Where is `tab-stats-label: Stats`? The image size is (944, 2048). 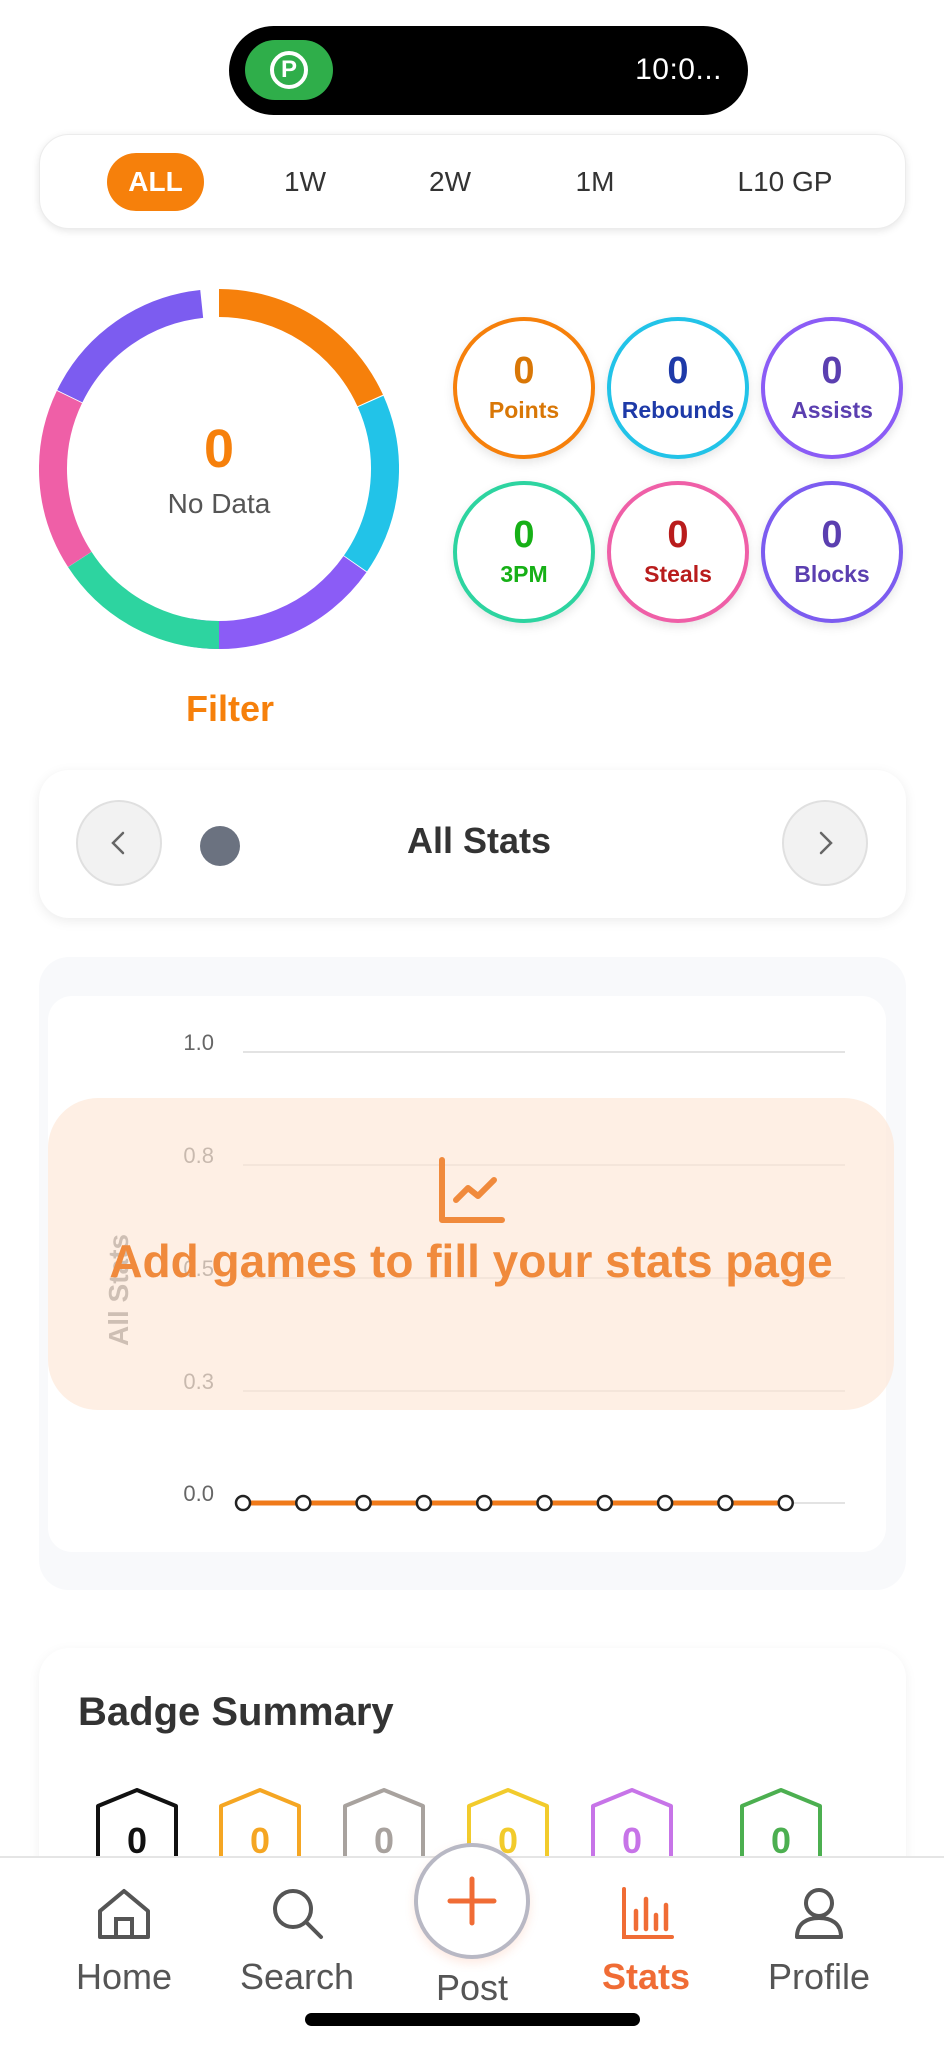
tab-stats-label: Stats is located at coordinates (646, 1976).